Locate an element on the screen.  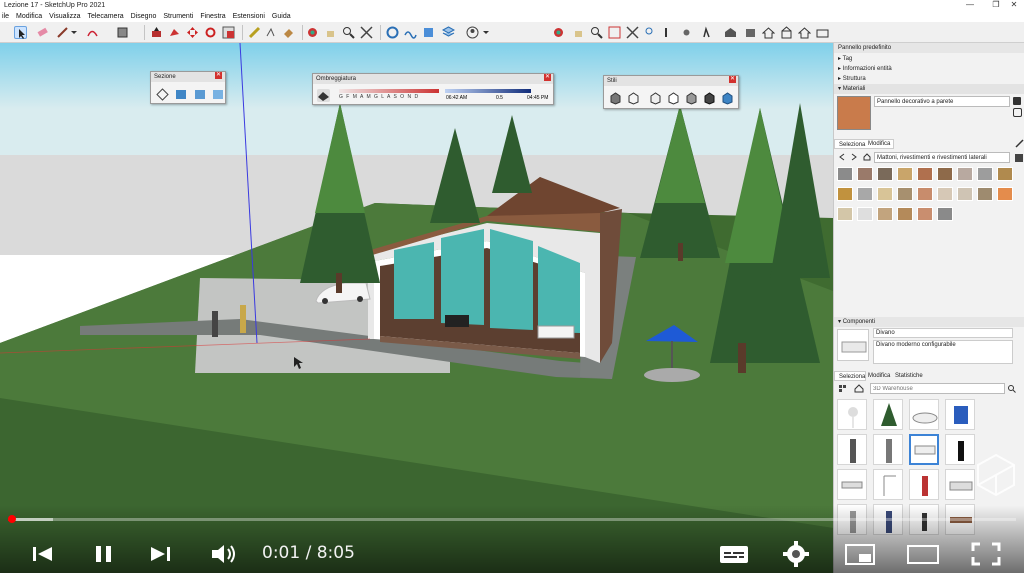
create-material-icon is located at coordinates (1017, 101).